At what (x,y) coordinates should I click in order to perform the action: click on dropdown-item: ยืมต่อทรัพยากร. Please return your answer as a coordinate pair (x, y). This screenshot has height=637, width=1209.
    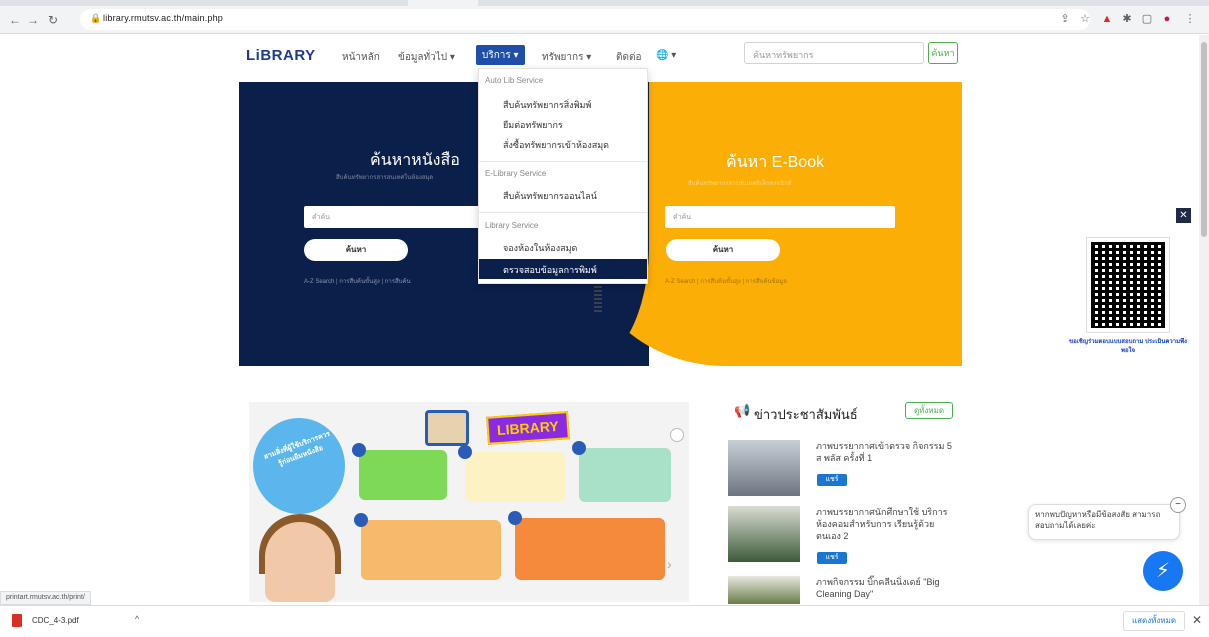
    Looking at the image, I should click on (533, 125).